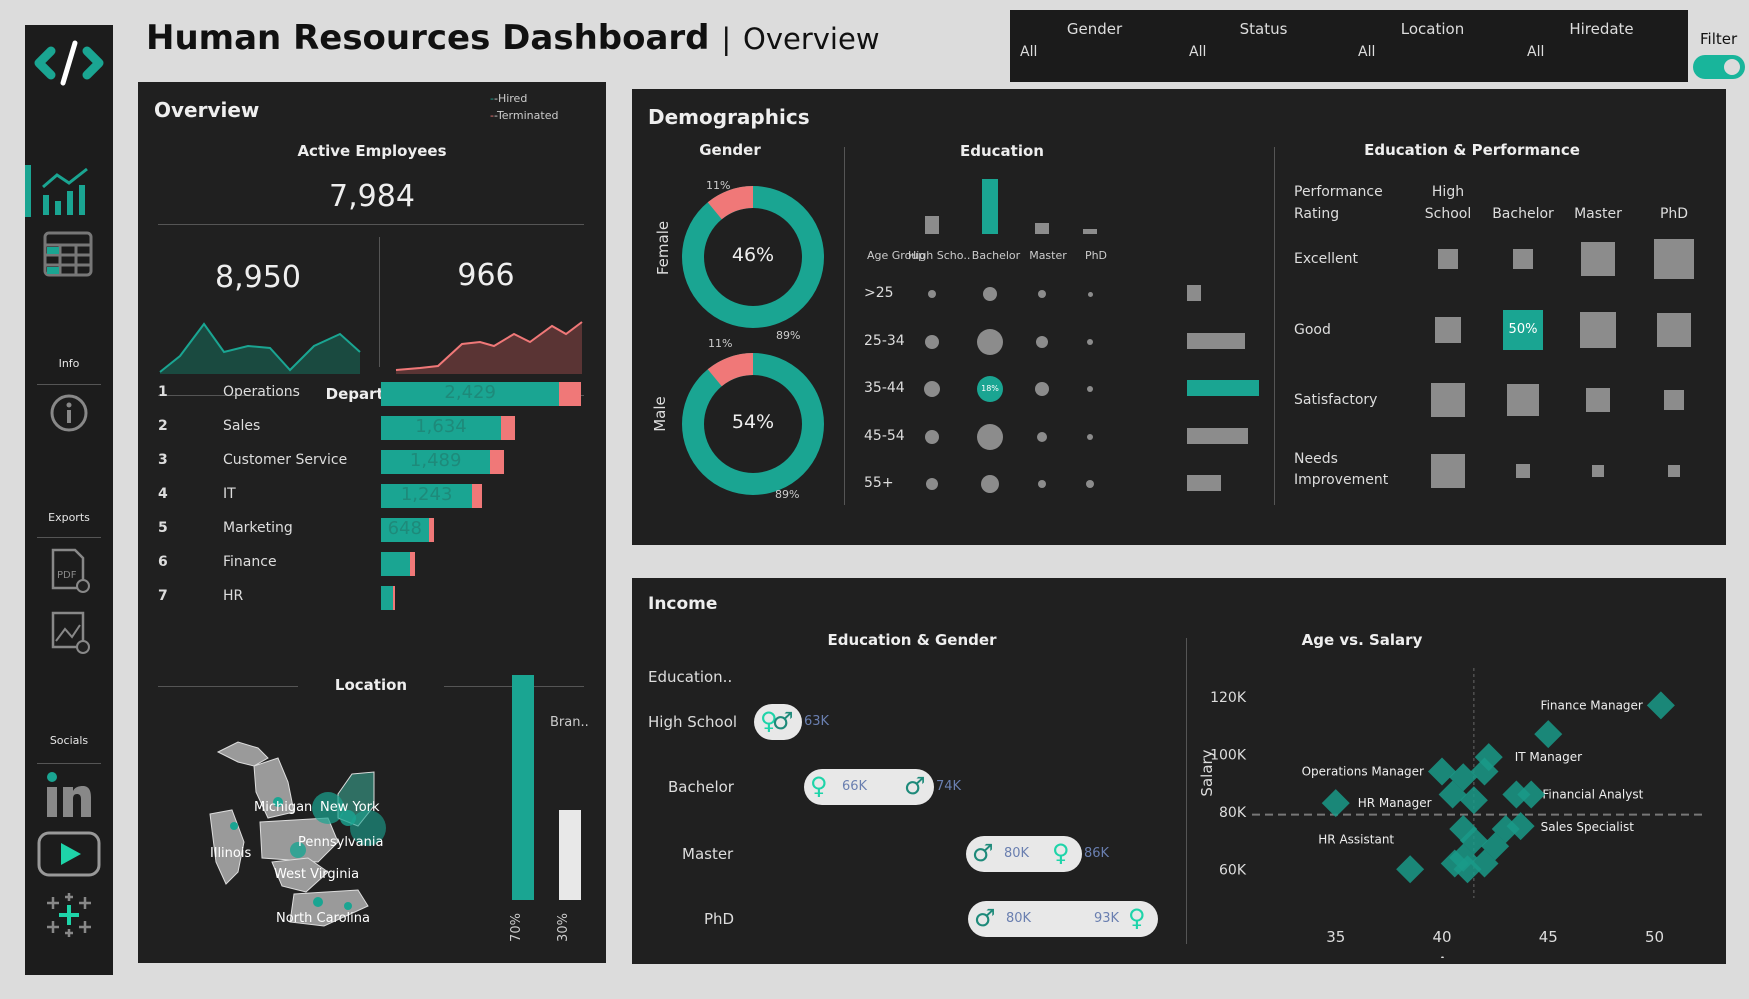 This screenshot has height=999, width=1749. What do you see at coordinates (509, 98) in the screenshot?
I see `legend-hired: --Hired` at bounding box center [509, 98].